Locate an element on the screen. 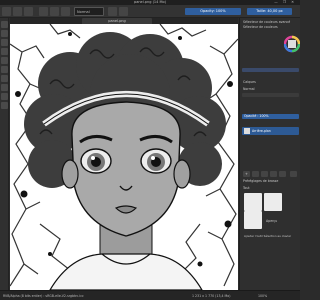 The width and height of the screenshot is (320, 300). move-up-icon is located at coordinates (264, 174).